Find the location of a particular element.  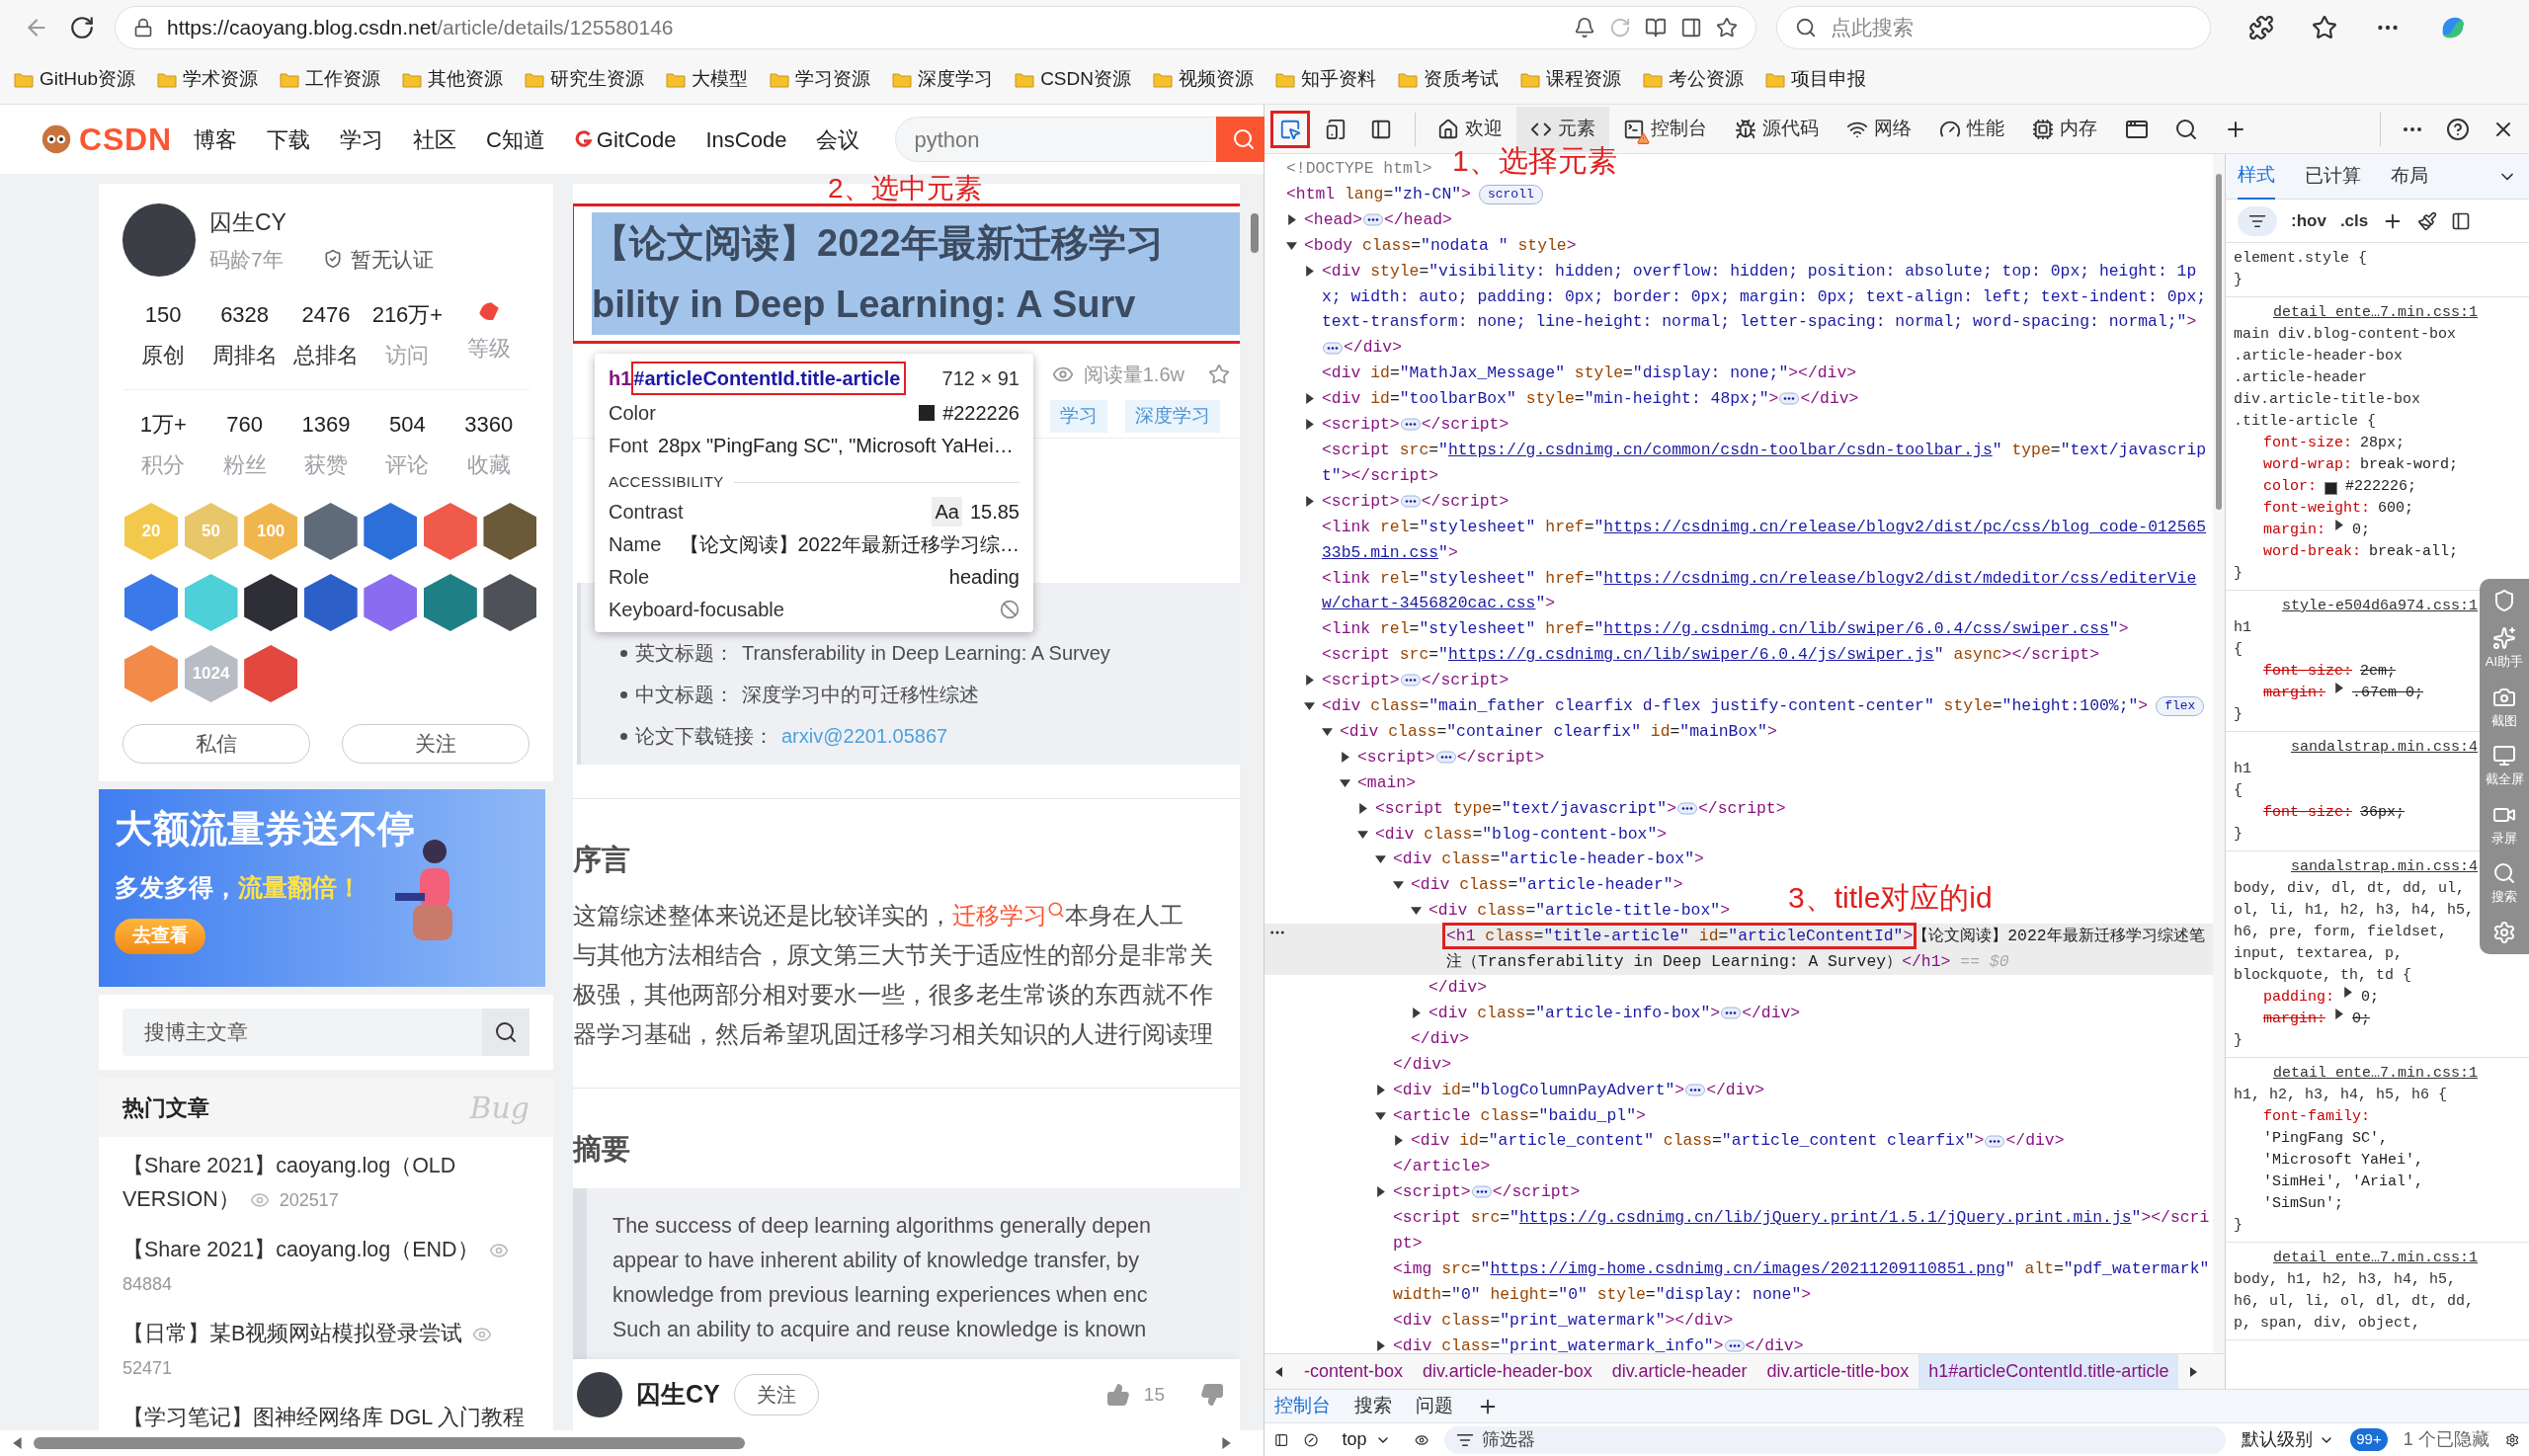

horizontal-scrollbar is located at coordinates (389, 1443).